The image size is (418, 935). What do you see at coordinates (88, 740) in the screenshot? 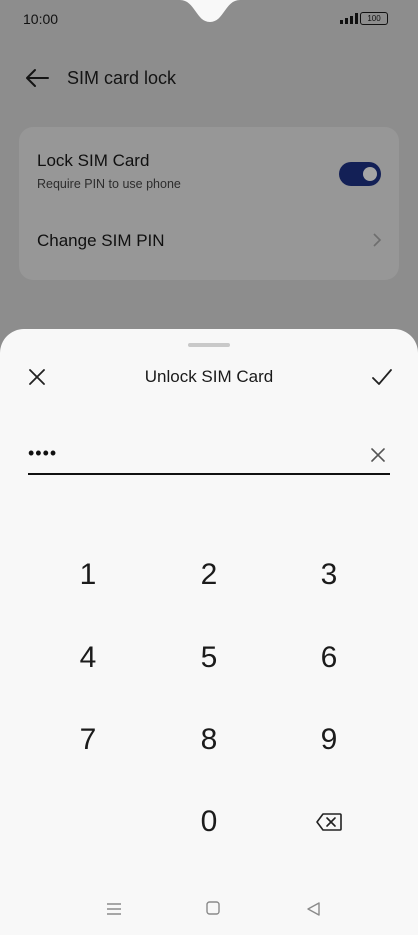
I see `key-7: 7` at bounding box center [88, 740].